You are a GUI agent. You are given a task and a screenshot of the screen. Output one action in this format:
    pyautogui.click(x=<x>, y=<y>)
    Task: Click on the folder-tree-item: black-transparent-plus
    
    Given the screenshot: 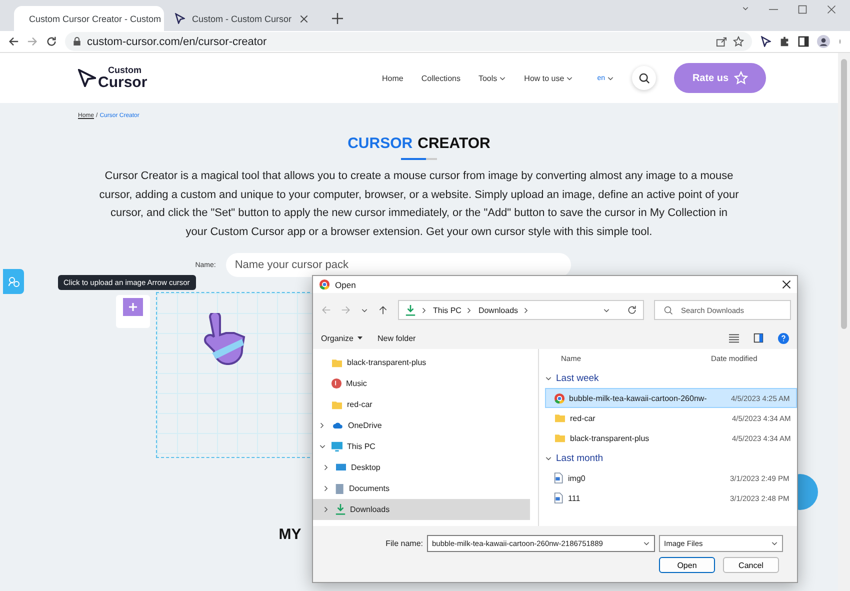 What is the action you would take?
    pyautogui.click(x=421, y=362)
    